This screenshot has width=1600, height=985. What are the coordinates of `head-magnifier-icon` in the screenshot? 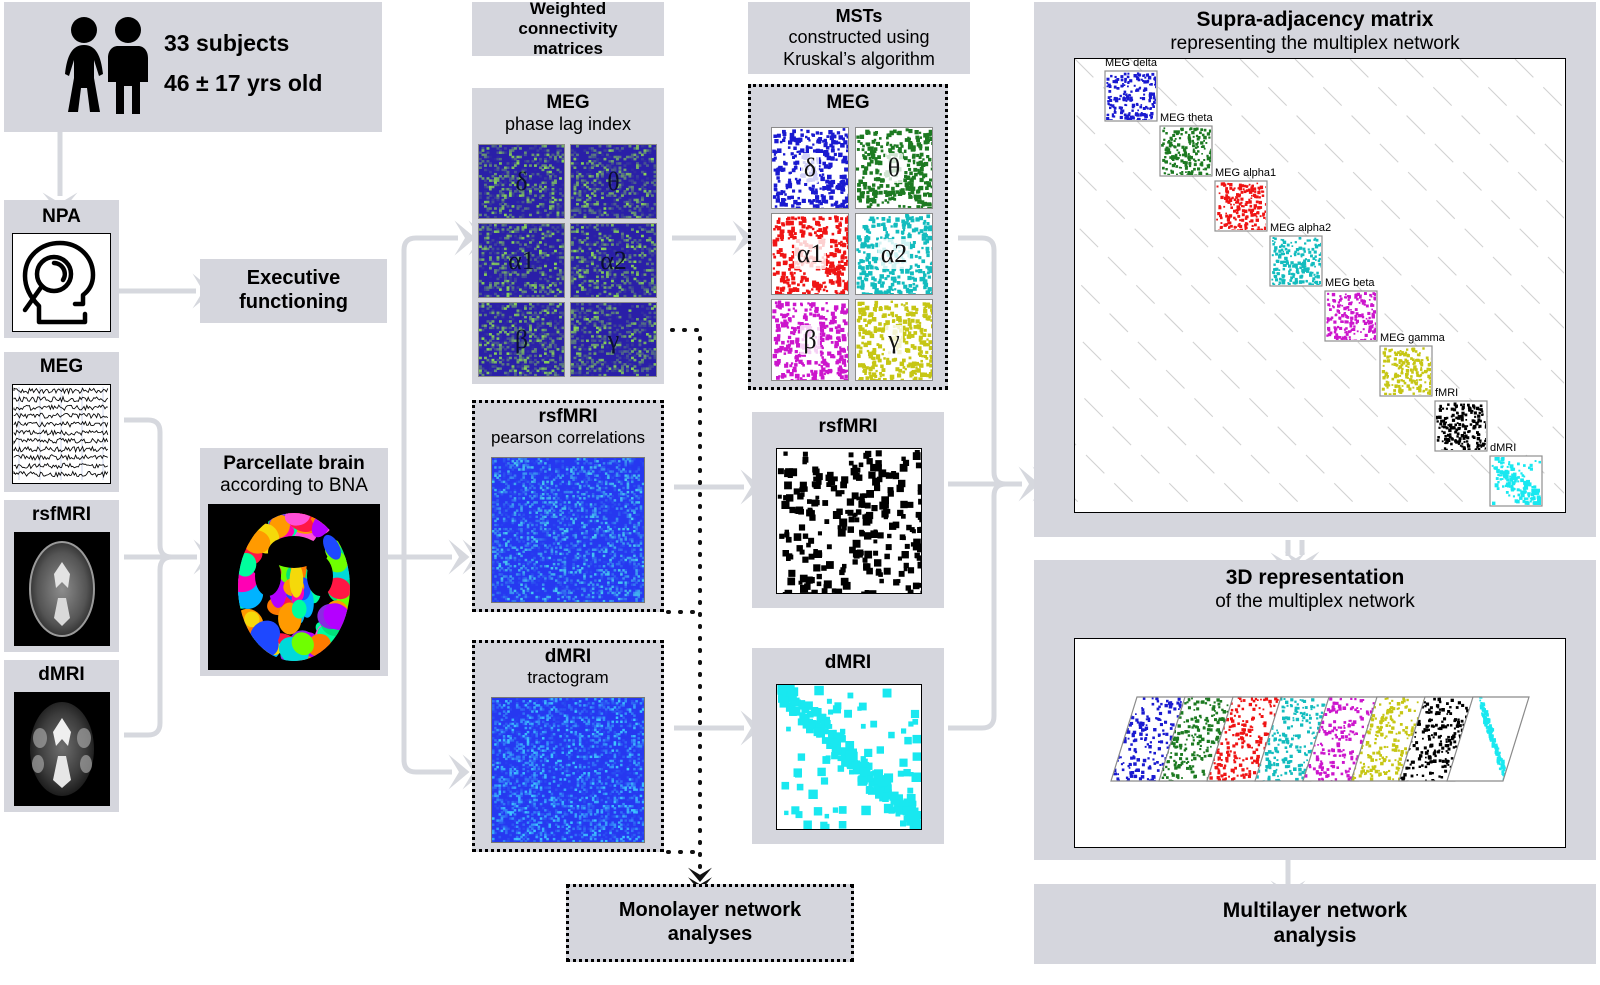 It's located at (61, 282).